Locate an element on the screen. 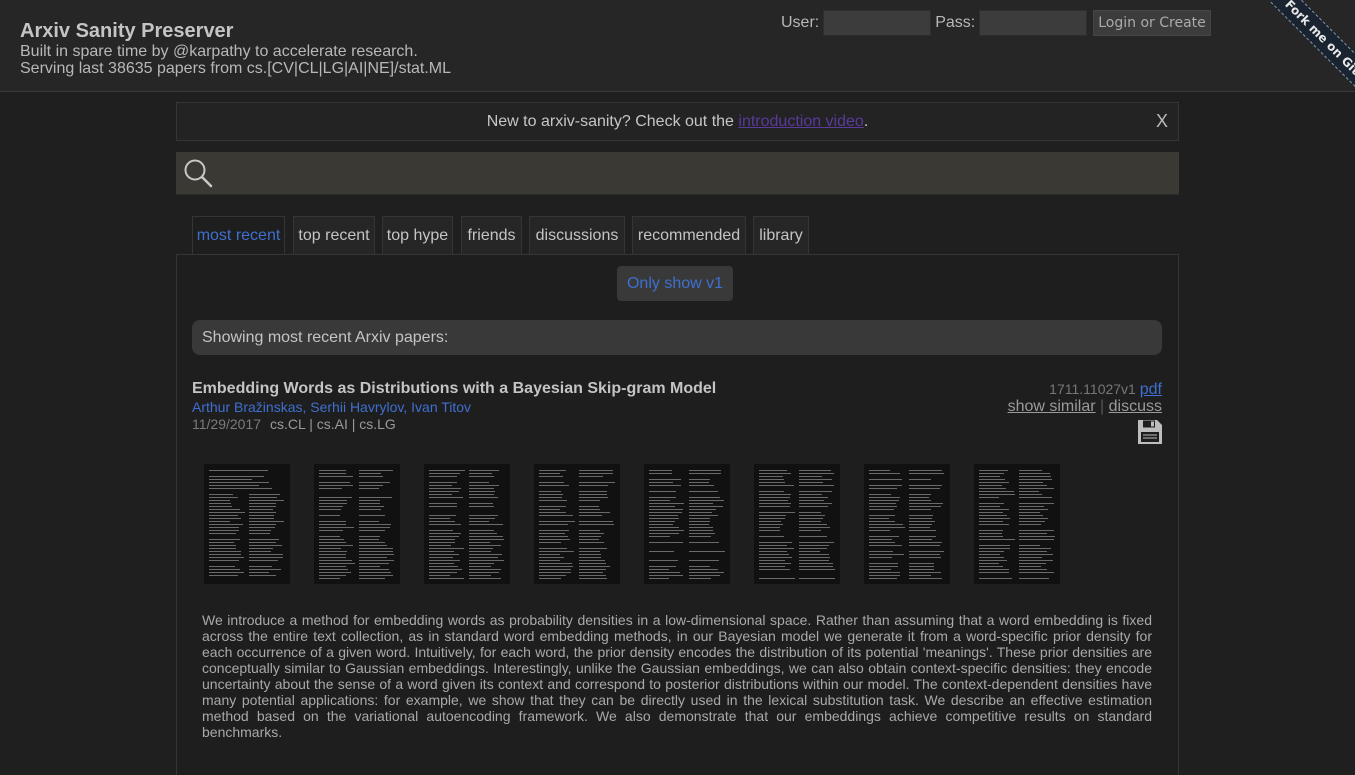  paper-categories: cs.CL | cs.AI | cs.LG is located at coordinates (333, 424).